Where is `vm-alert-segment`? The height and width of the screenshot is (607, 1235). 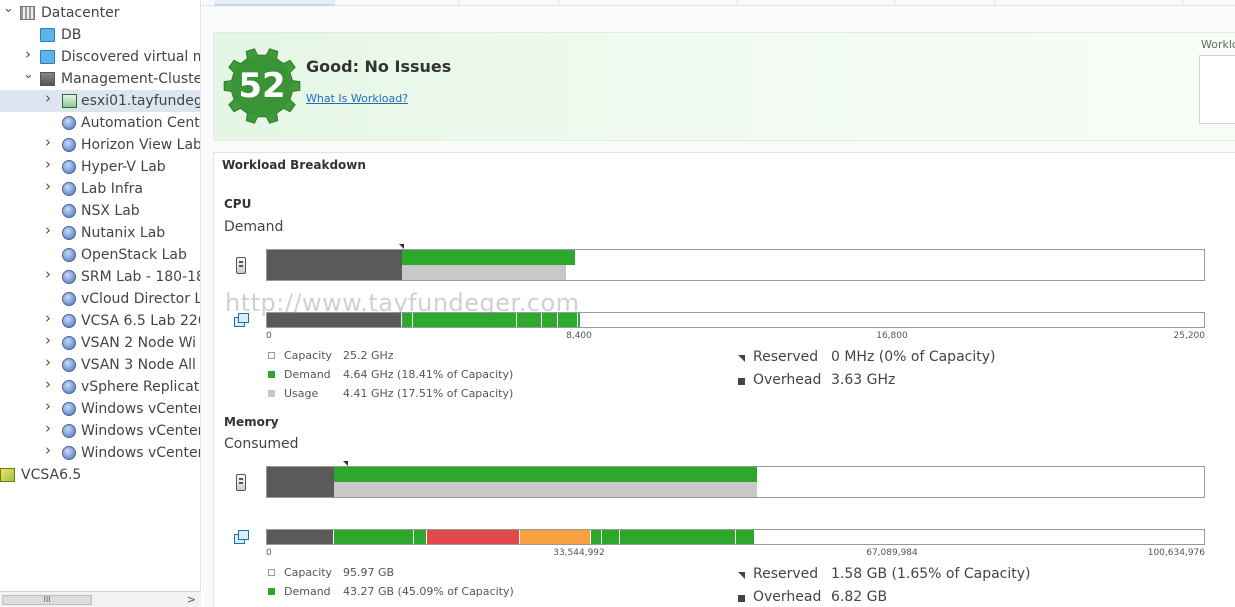
vm-alert-segment is located at coordinates (473, 537).